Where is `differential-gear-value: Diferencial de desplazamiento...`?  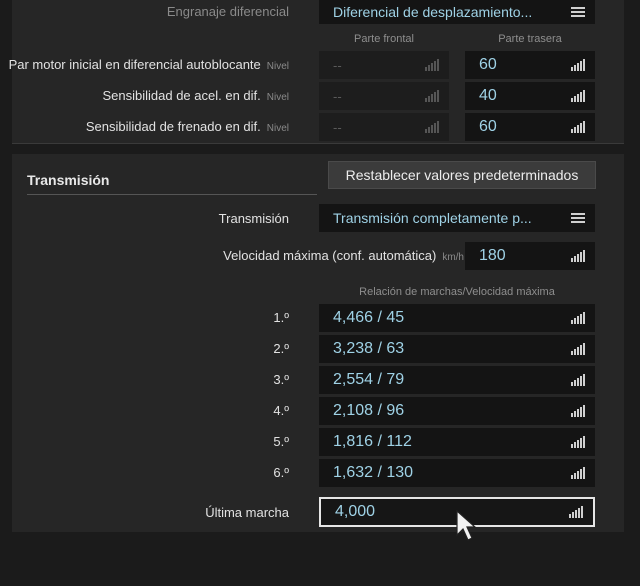 differential-gear-value: Diferencial de desplazamiento... is located at coordinates (433, 12).